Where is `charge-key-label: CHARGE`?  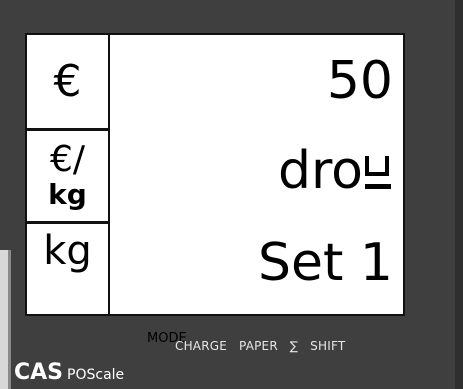 charge-key-label: CHARGE is located at coordinates (201, 346).